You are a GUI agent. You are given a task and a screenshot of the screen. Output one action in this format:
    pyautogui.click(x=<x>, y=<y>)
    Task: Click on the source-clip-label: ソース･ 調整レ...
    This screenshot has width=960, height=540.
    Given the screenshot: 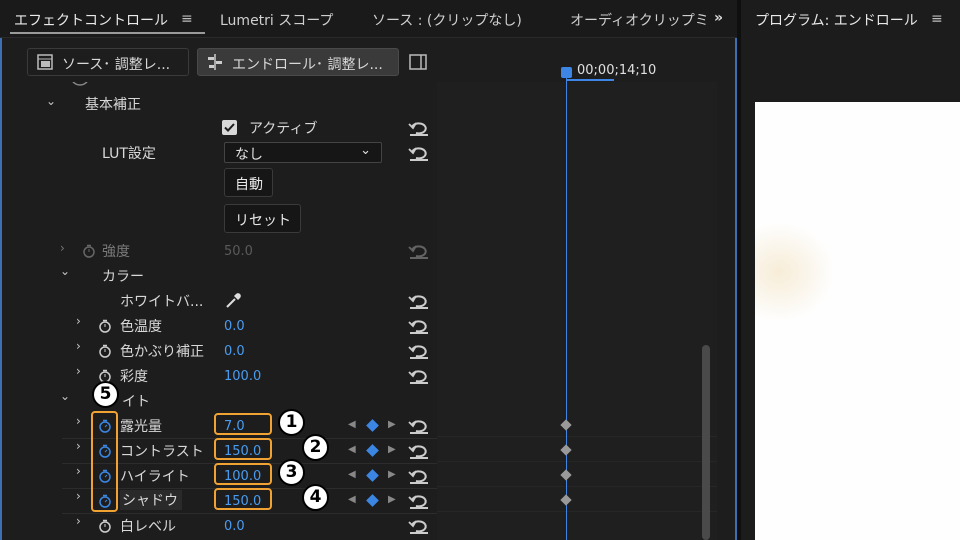 What is the action you would take?
    pyautogui.click(x=116, y=65)
    